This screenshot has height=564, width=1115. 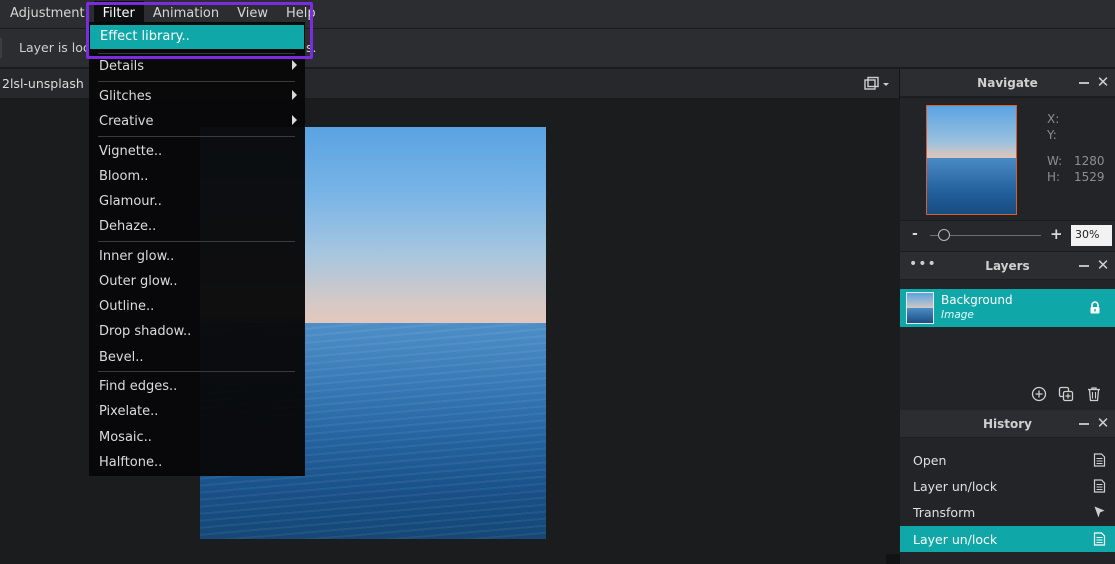 I want to click on menu-item-vignette: Vignette.., so click(x=197, y=152).